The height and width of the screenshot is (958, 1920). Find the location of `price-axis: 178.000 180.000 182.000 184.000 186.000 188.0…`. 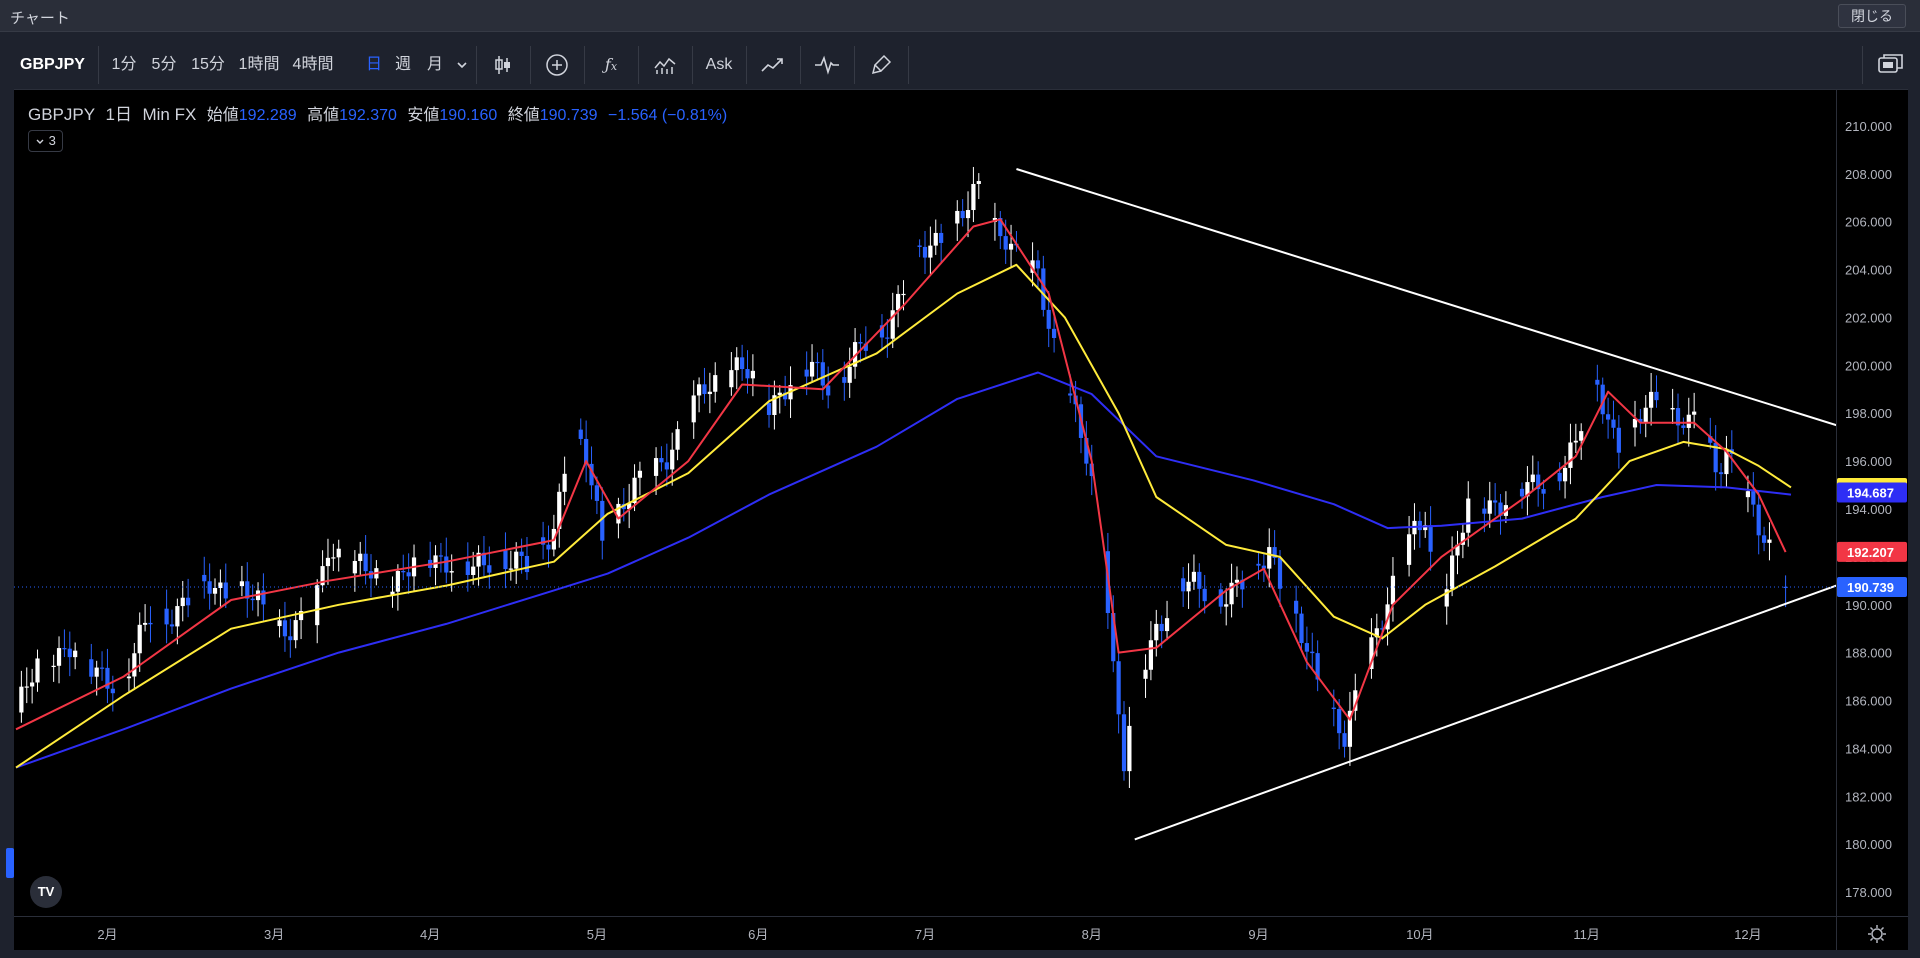

price-axis: 178.000 180.000 182.000 184.000 186.000 188.0… is located at coordinates (1872, 503).